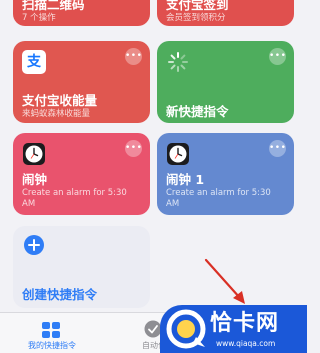  I want to click on watermark: 恰卡网 www.qiaqa.com, so click(233, 329).